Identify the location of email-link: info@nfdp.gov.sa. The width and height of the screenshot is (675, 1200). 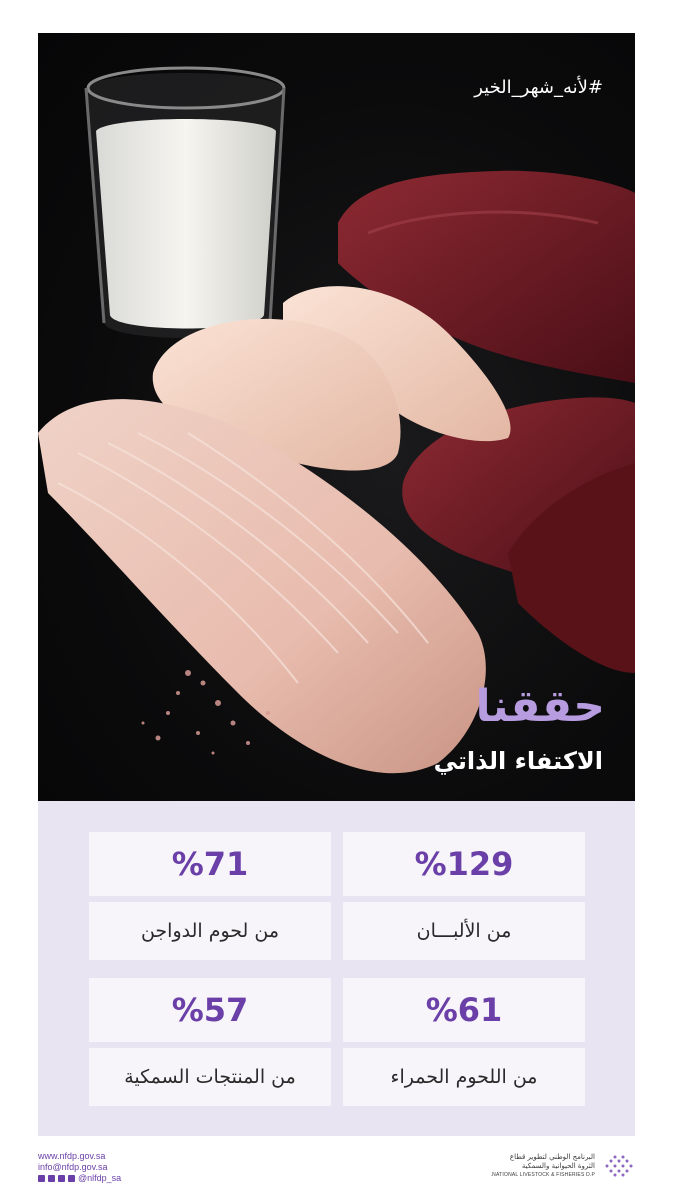
(79, 1167).